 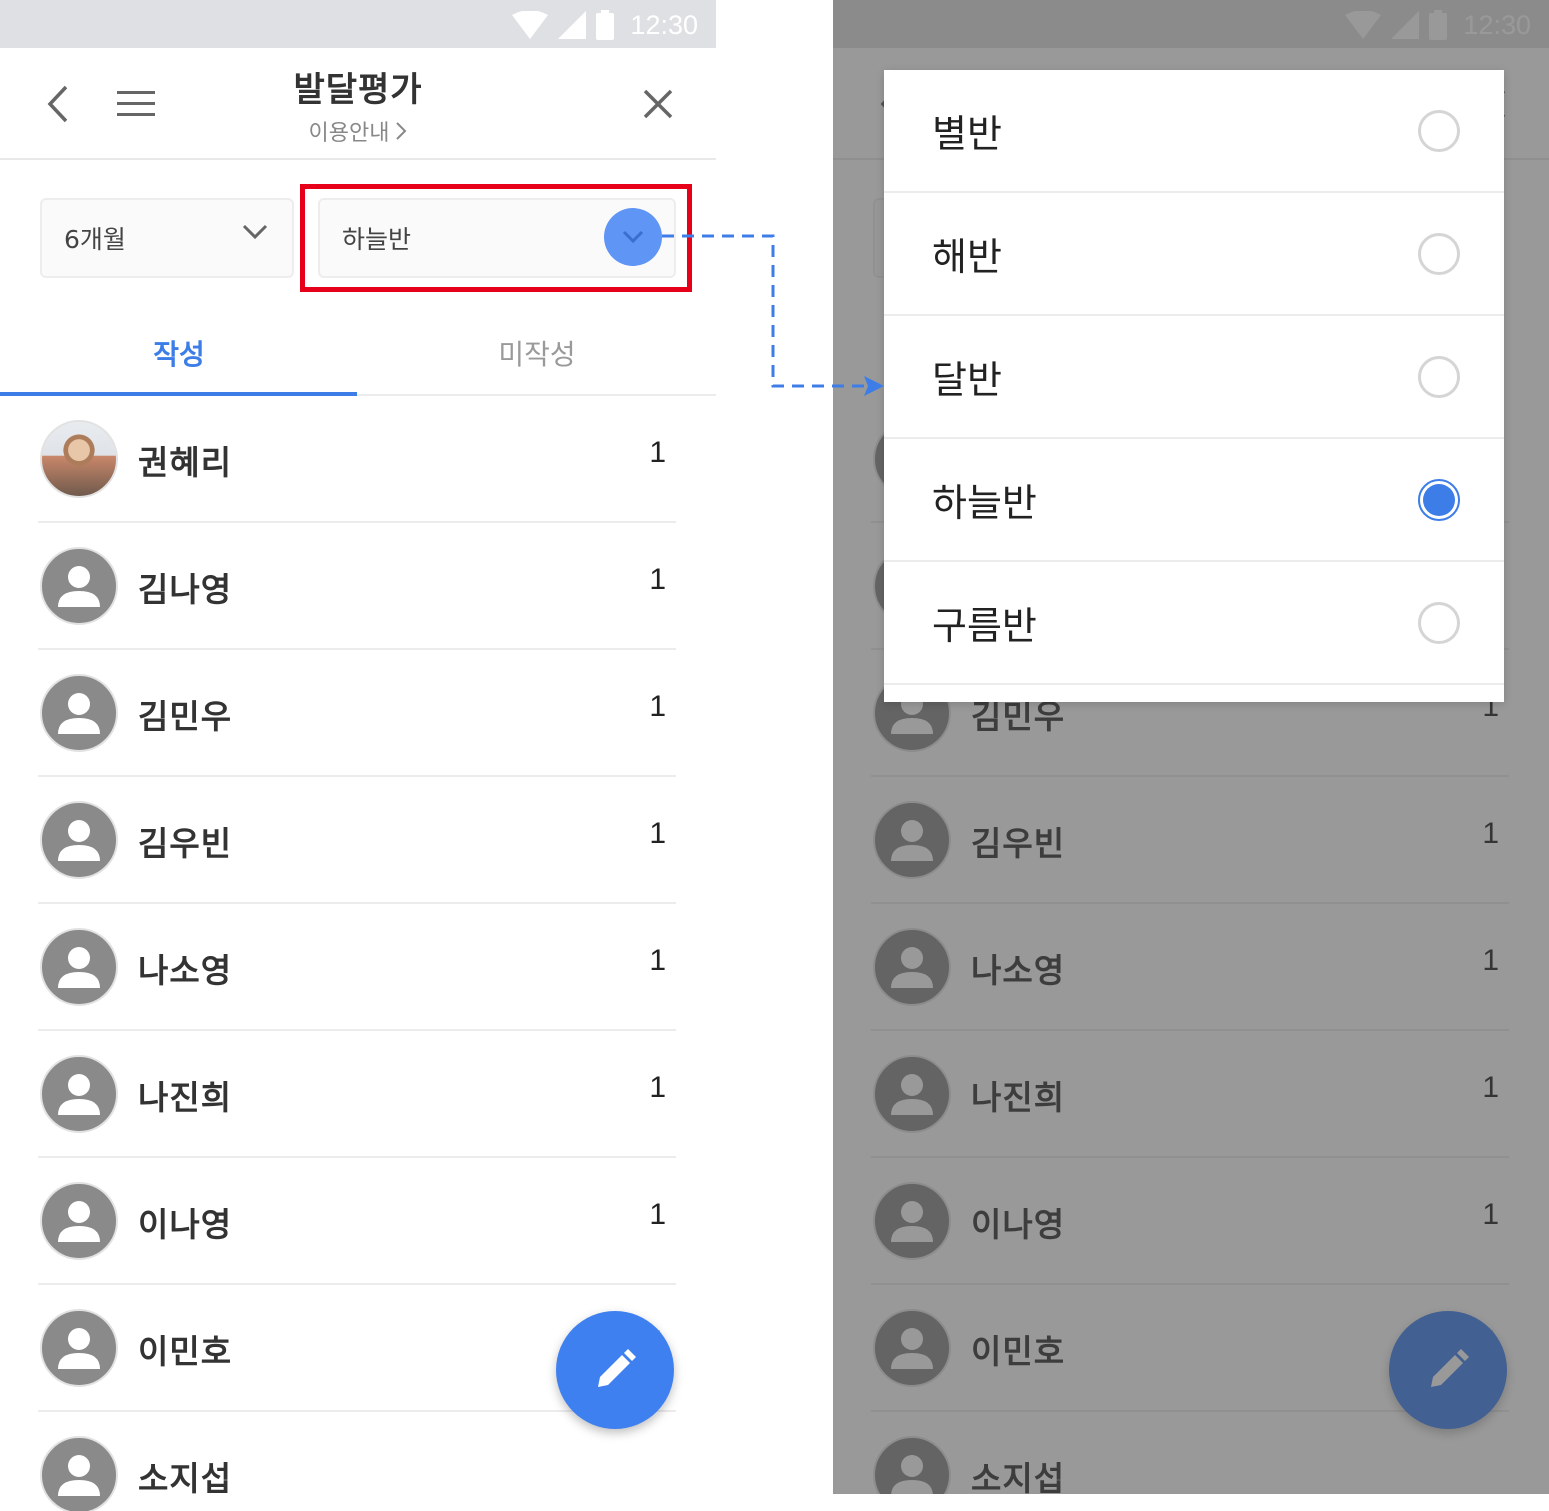 I want to click on student-name: 나소영, so click(x=185, y=970).